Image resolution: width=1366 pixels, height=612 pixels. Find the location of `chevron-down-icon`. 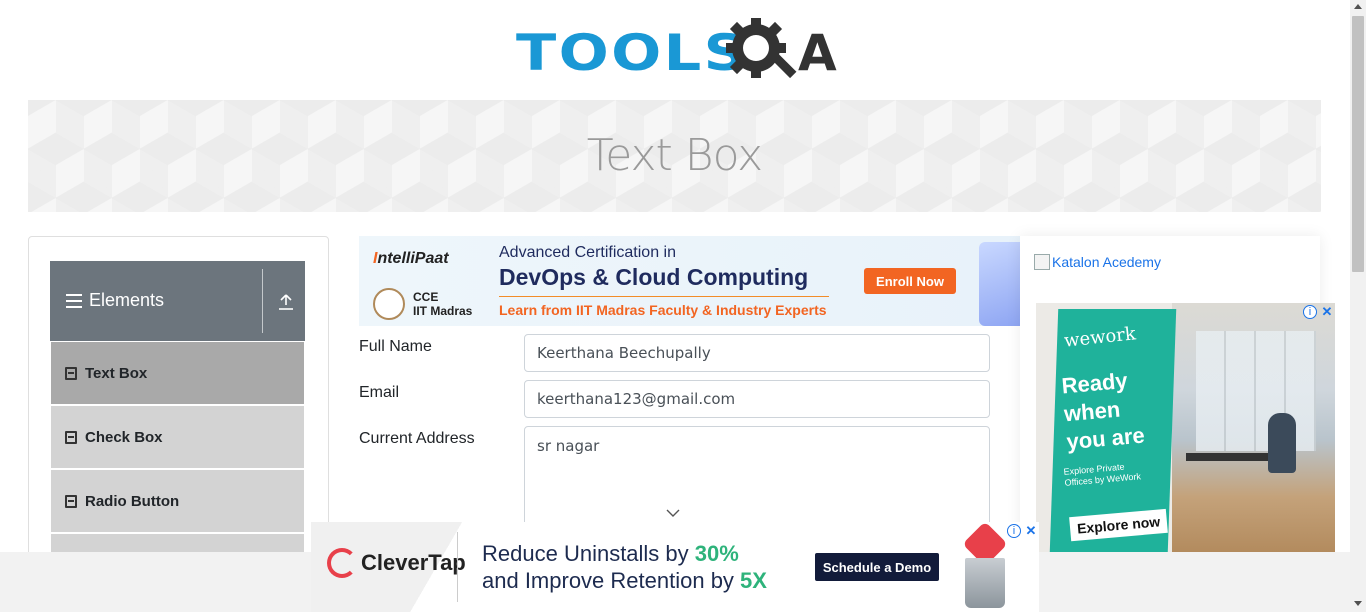

chevron-down-icon is located at coordinates (673, 513).